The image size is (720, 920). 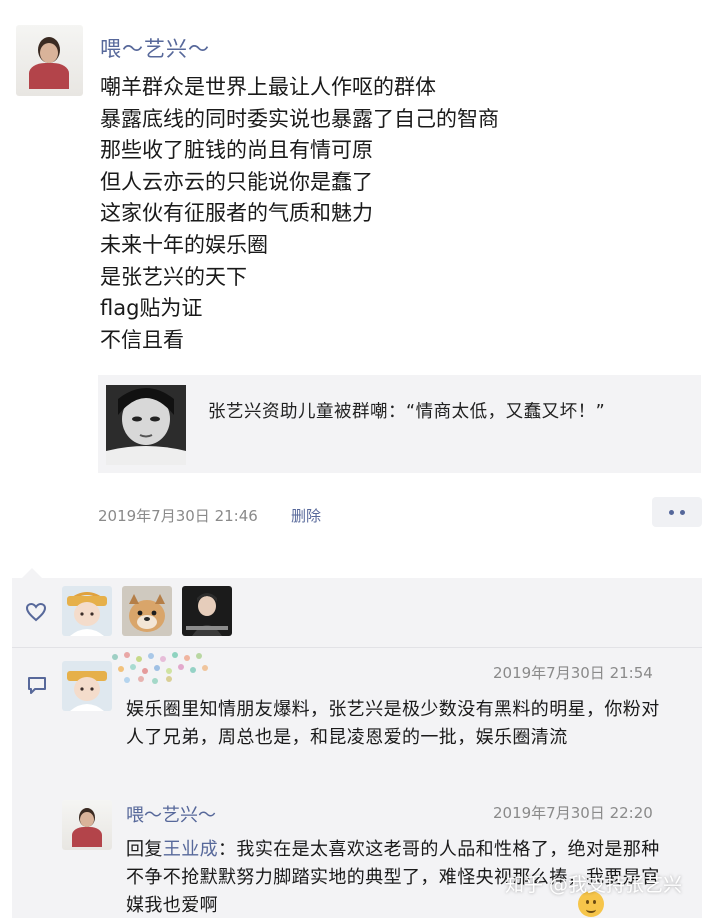 What do you see at coordinates (399, 424) in the screenshot?
I see `shared-link-card: 张艺兴资助儿童被群嘲：“情商太低，又蠢又坏！”` at bounding box center [399, 424].